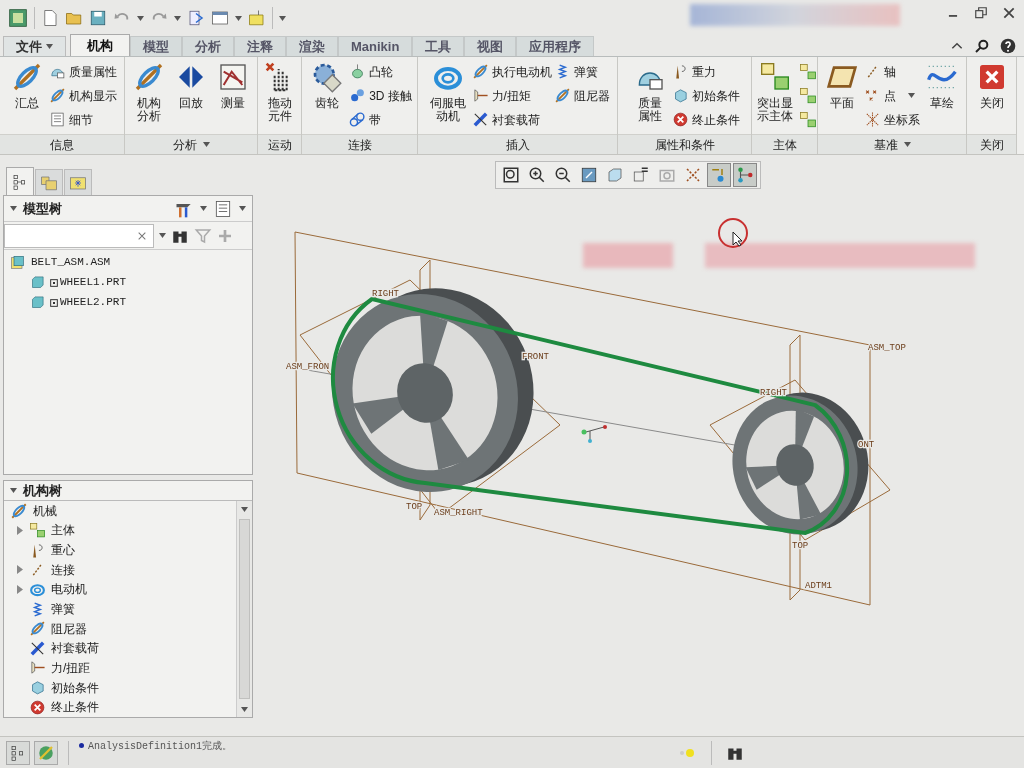 This screenshot has height=768, width=1024. I want to click on ribbon-button: 机构显示, so click(83, 95).